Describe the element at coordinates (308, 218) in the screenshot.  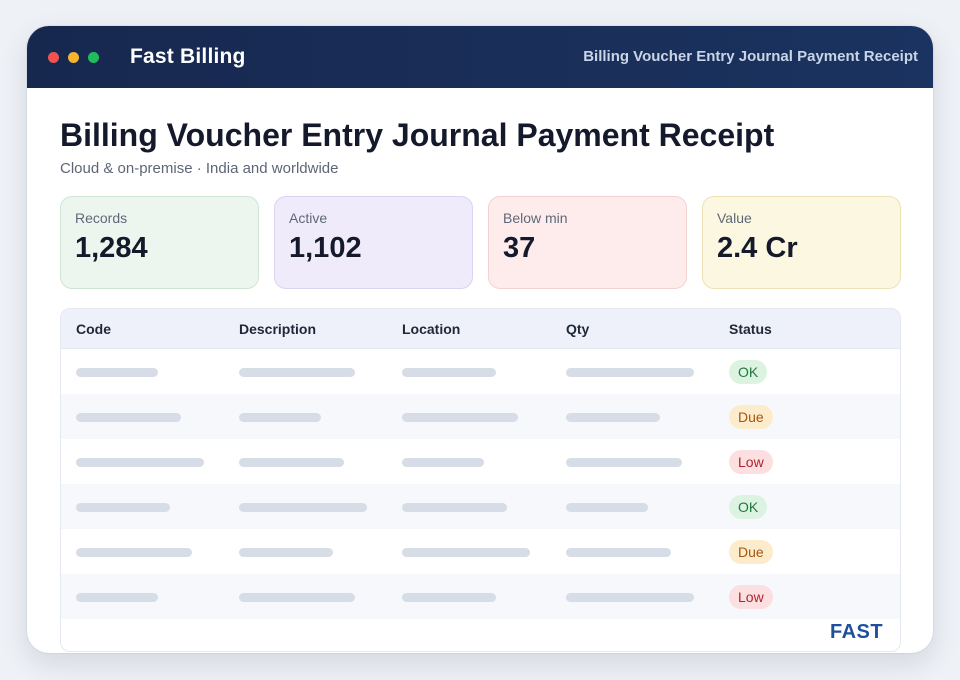
I see `stat-label: Active` at that location.